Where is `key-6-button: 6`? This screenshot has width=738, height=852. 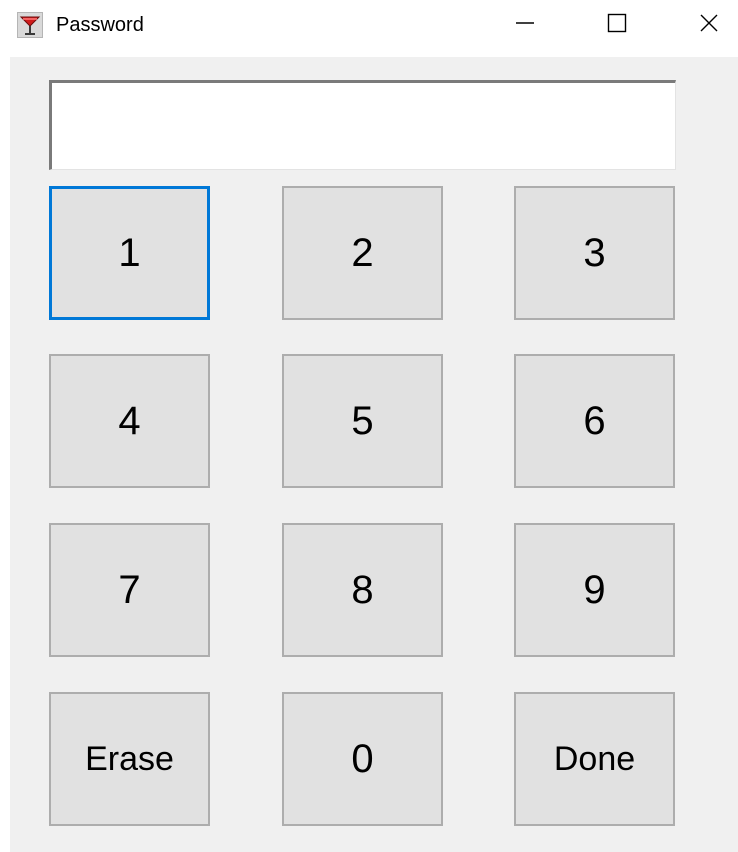
key-6-button: 6 is located at coordinates (594, 421).